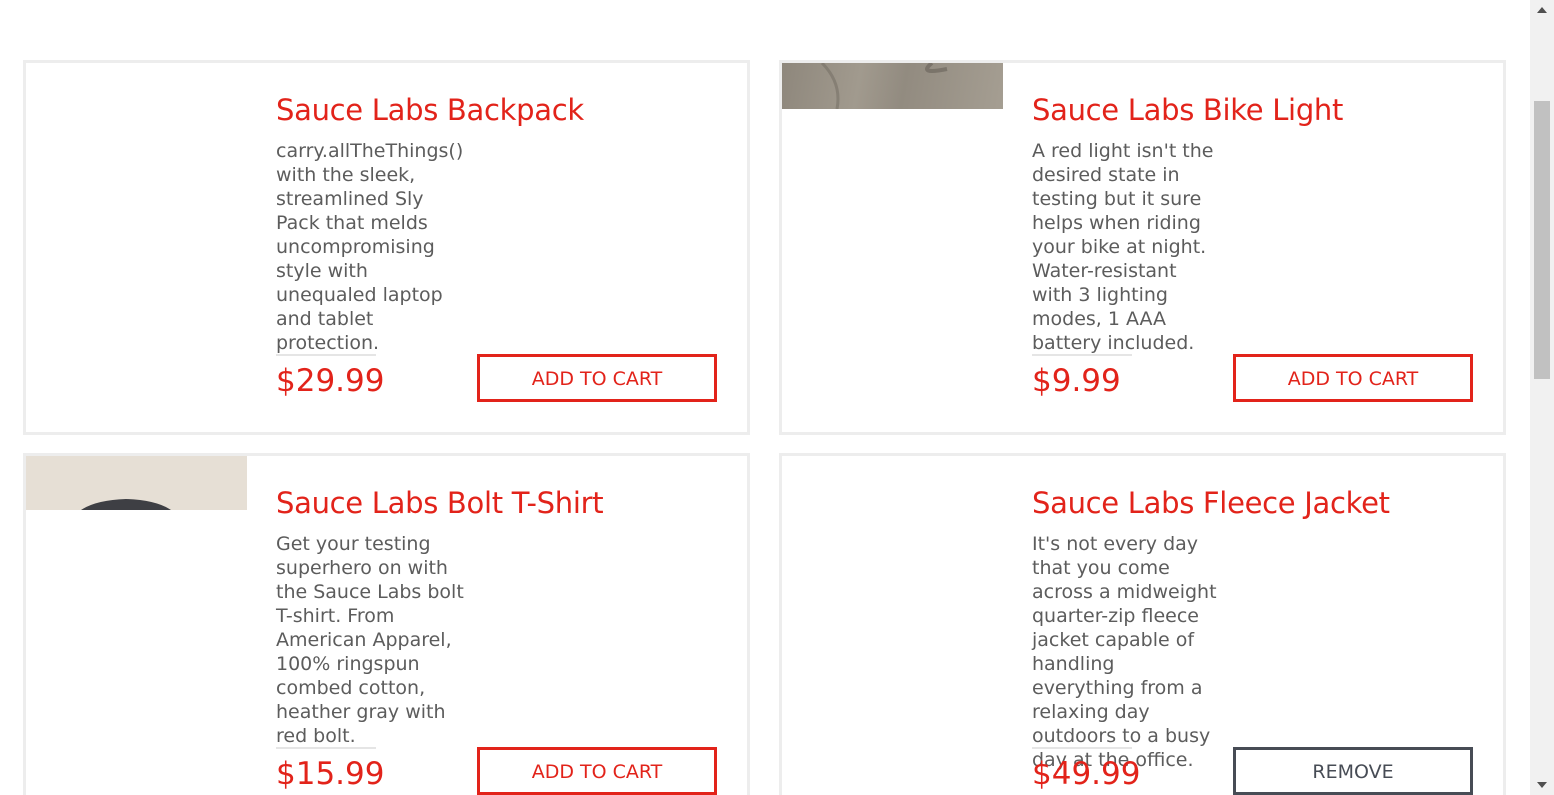 This screenshot has width=1554, height=795. I want to click on scroll-up-arrow-icon, so click(1542, 10).